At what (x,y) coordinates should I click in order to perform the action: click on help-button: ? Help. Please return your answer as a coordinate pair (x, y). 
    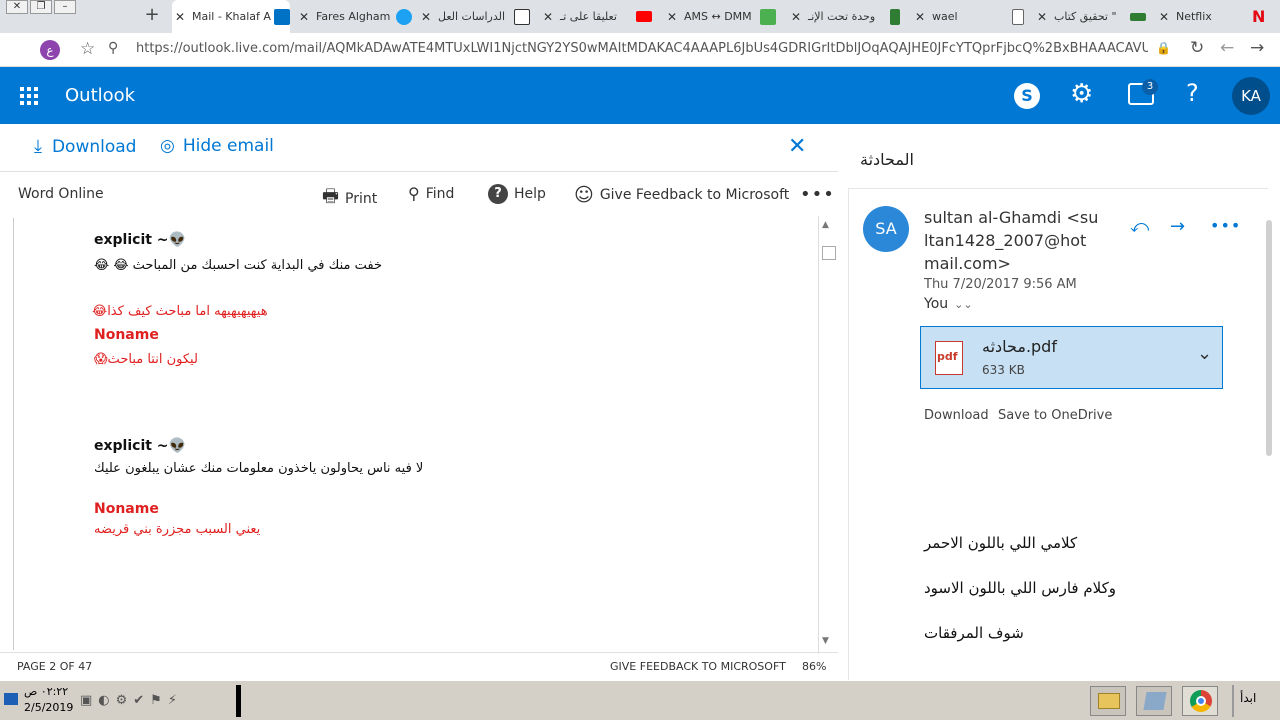
    Looking at the image, I should click on (517, 194).